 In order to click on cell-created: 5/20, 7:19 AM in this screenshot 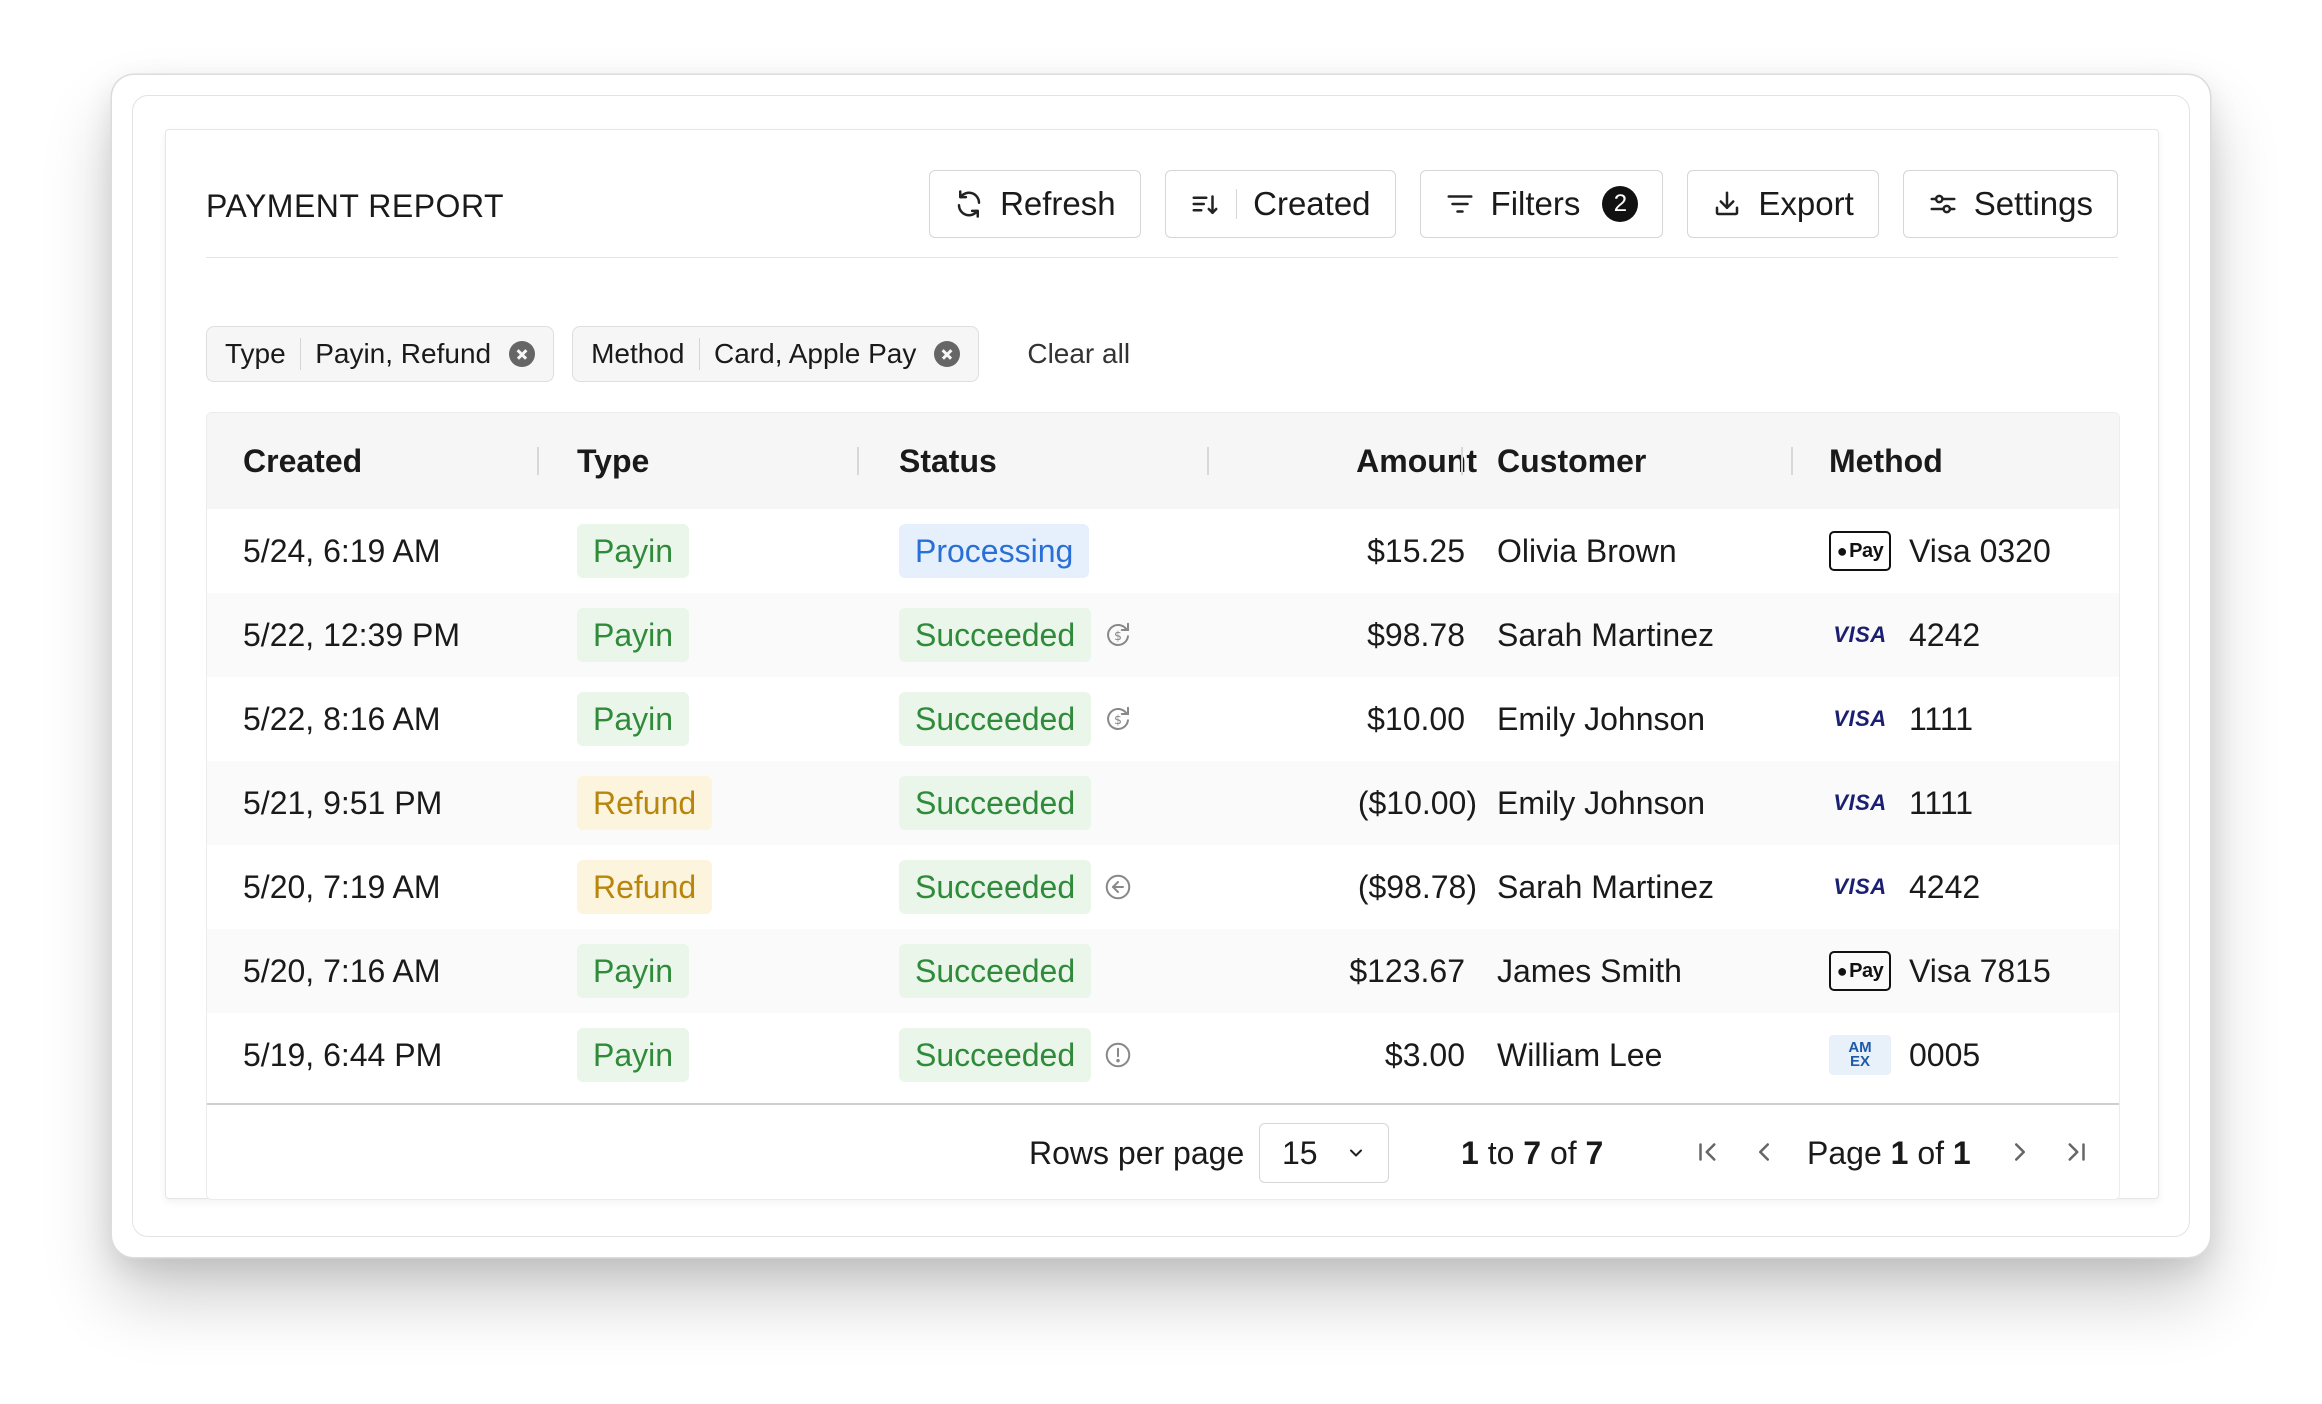, I will do `click(342, 886)`.